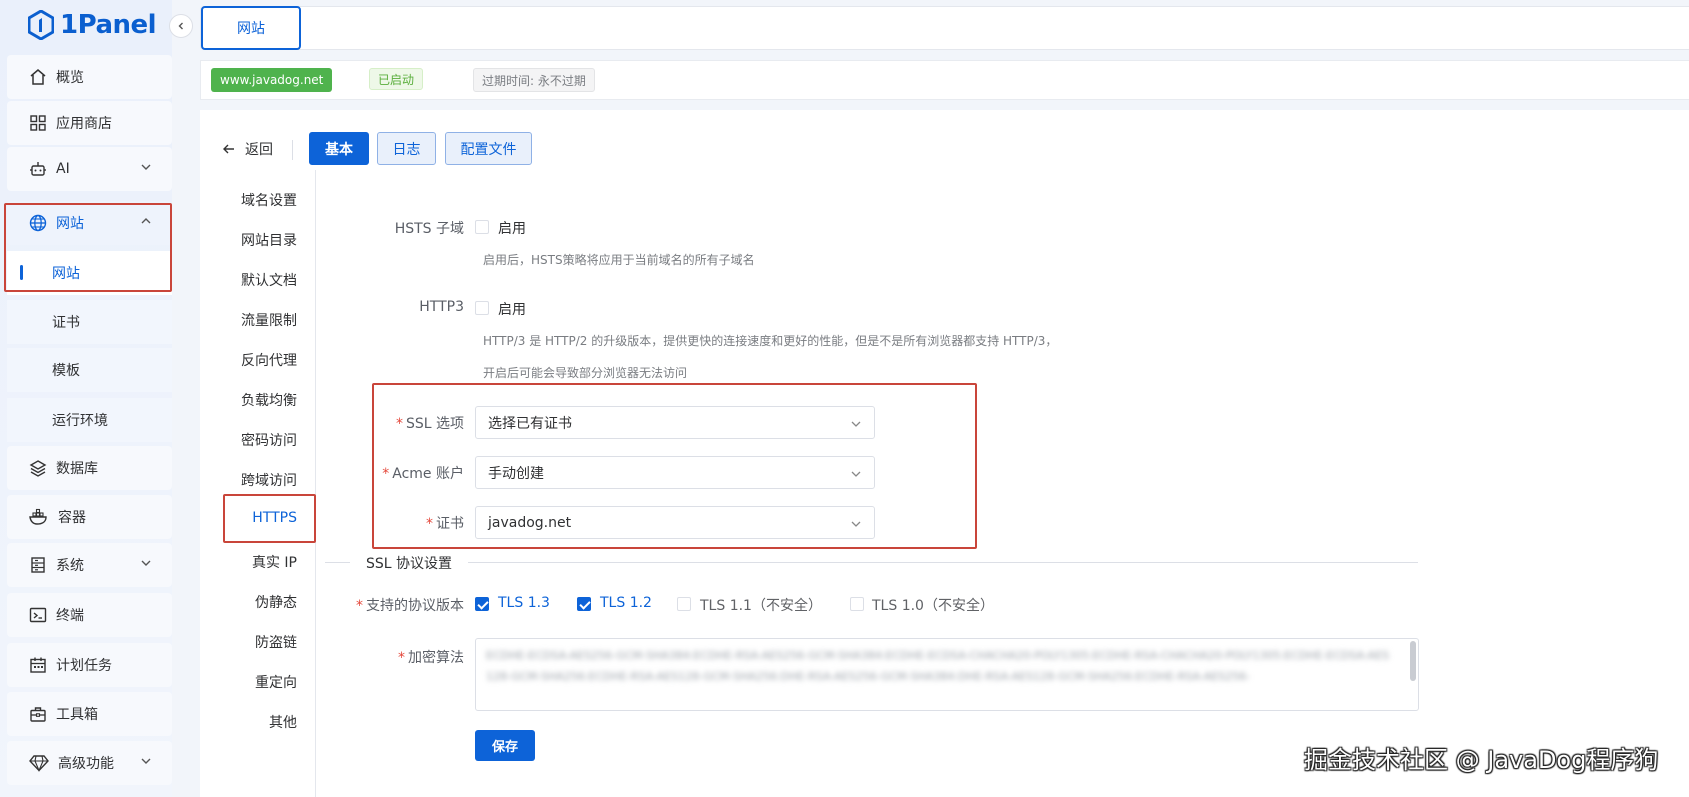  What do you see at coordinates (269, 400) in the screenshot?
I see `subnav-load-balance: 负载均衡` at bounding box center [269, 400].